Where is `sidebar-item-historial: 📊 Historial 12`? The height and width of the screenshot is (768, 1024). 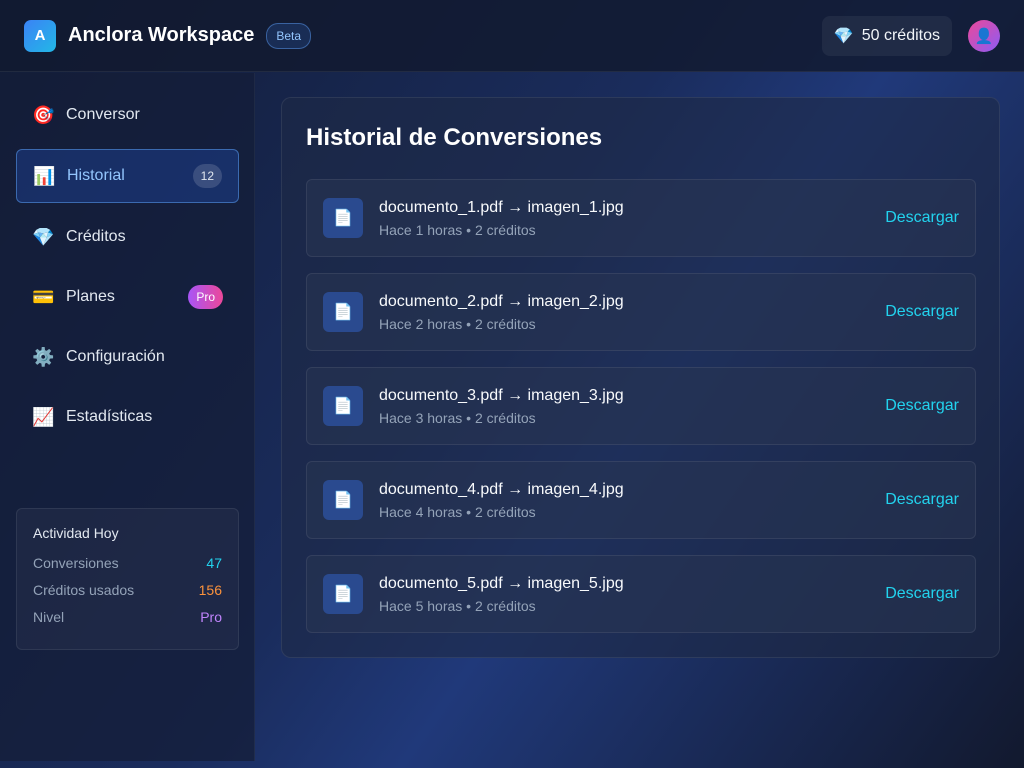
sidebar-item-historial: 📊 Historial 12 is located at coordinates (127, 176).